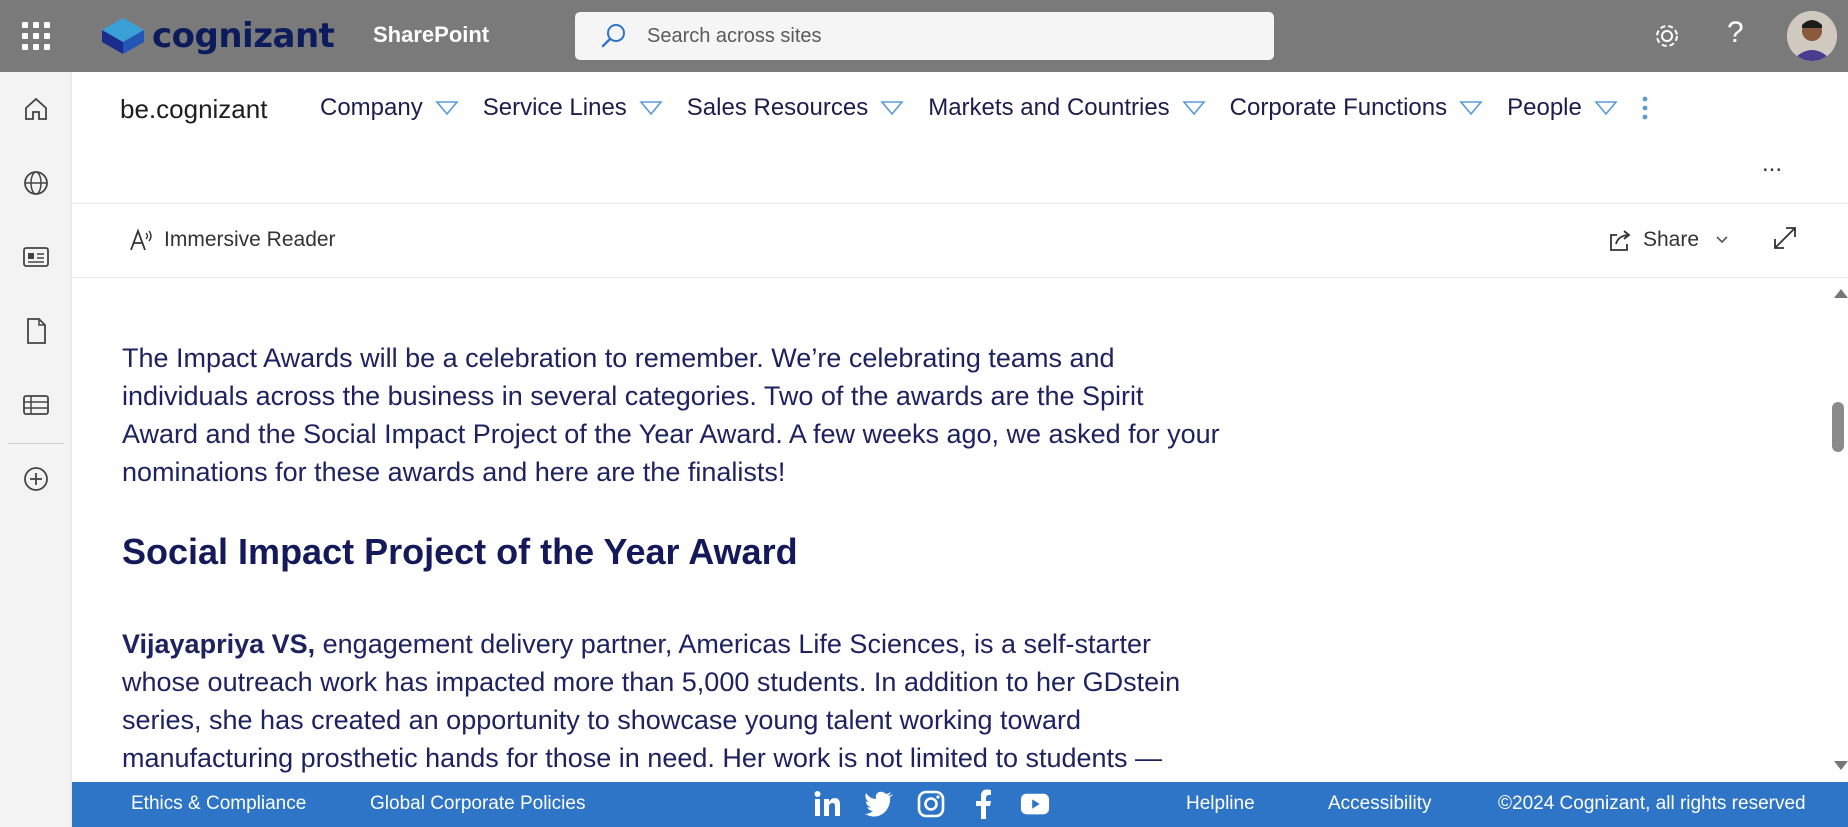 This screenshot has height=827, width=1848. What do you see at coordinates (218, 804) in the screenshot?
I see `footer-link-ethics: Ethics & Compliance` at bounding box center [218, 804].